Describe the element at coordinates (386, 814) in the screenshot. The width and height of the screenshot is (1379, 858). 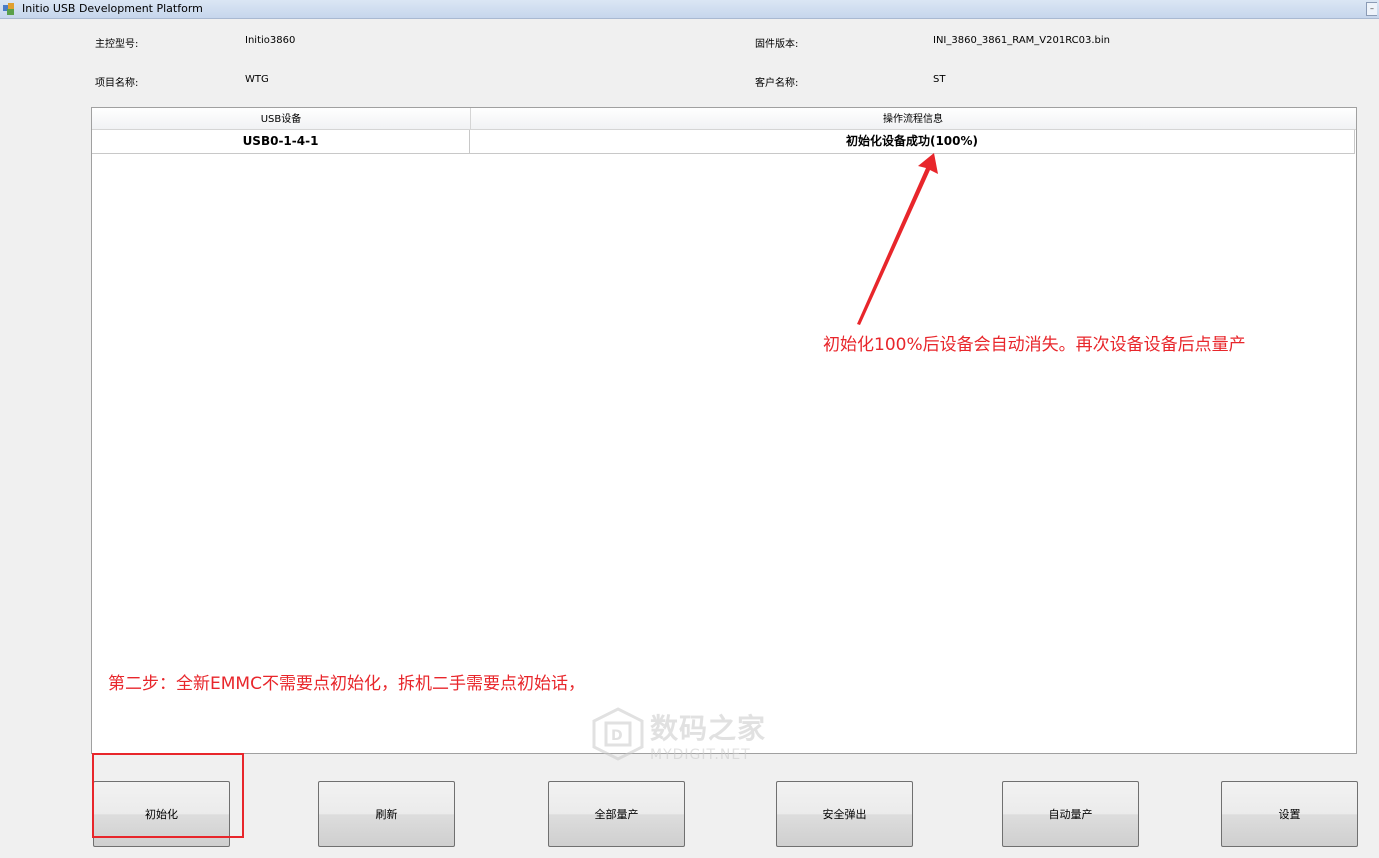
I see `refresh-button: 刷新` at that location.